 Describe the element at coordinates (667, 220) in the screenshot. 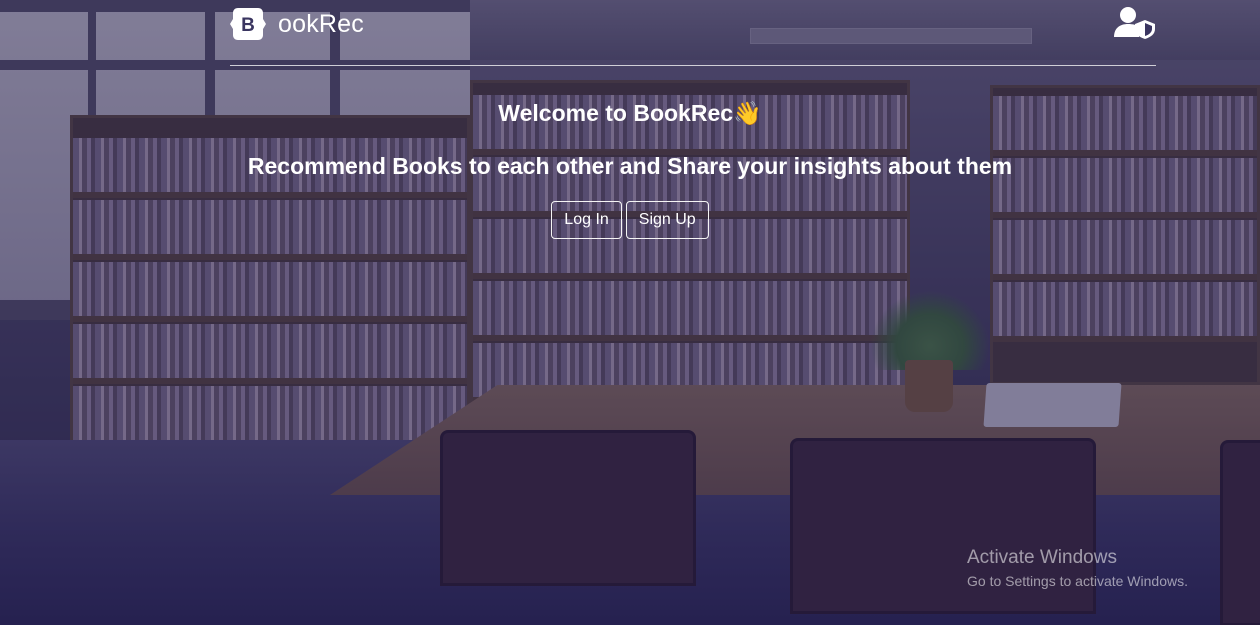

I see `signup-button: Sign Up` at that location.